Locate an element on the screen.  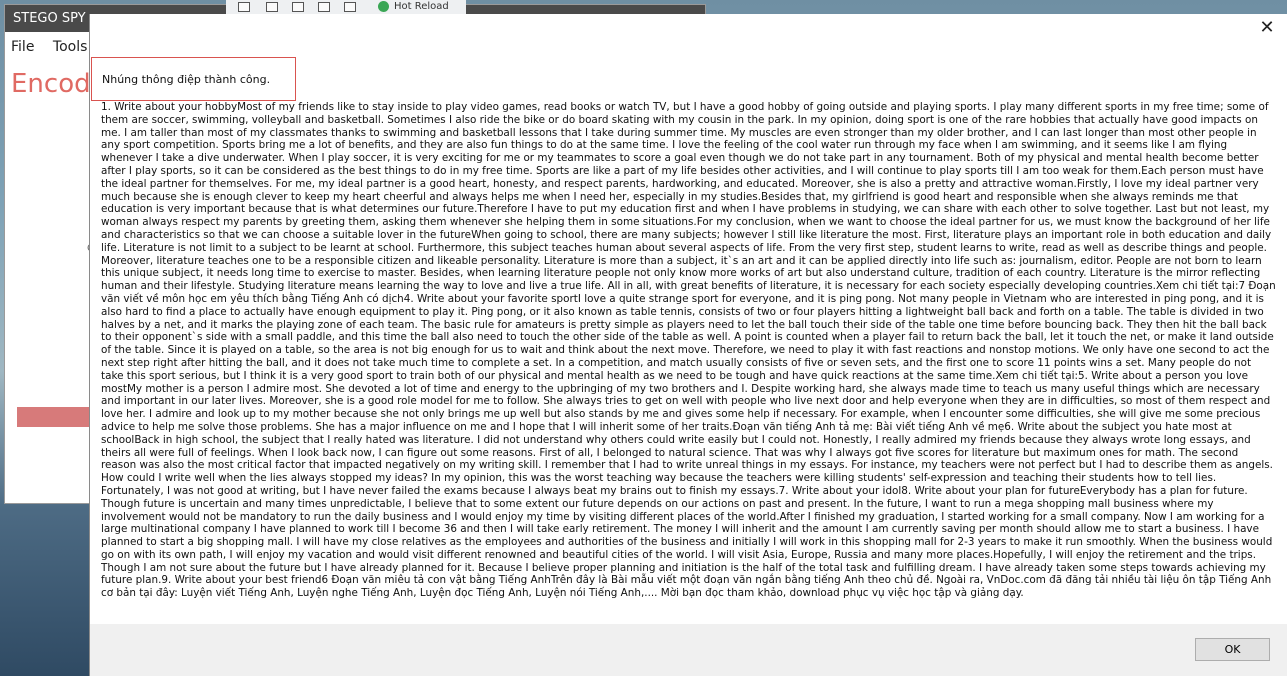
status-message: Nhúng thông điệp thành công. is located at coordinates (193, 79).